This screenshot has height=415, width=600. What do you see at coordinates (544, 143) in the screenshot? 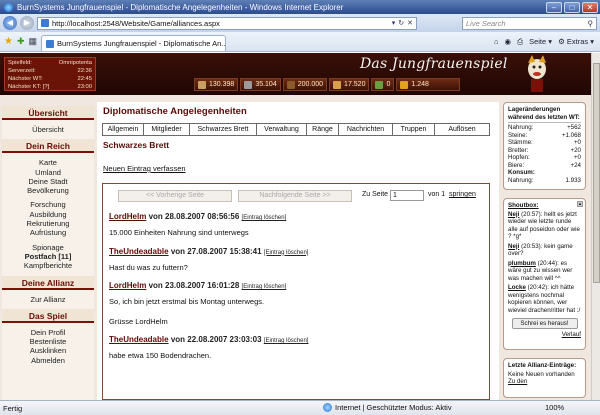
I see `storage-row: Stämme: +0` at bounding box center [544, 143].